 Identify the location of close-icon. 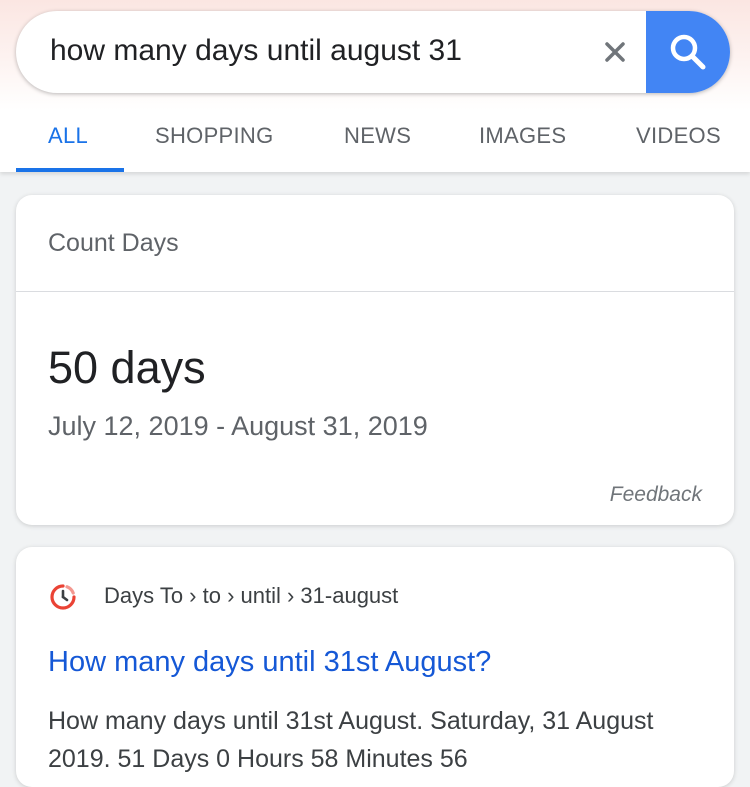
(615, 52).